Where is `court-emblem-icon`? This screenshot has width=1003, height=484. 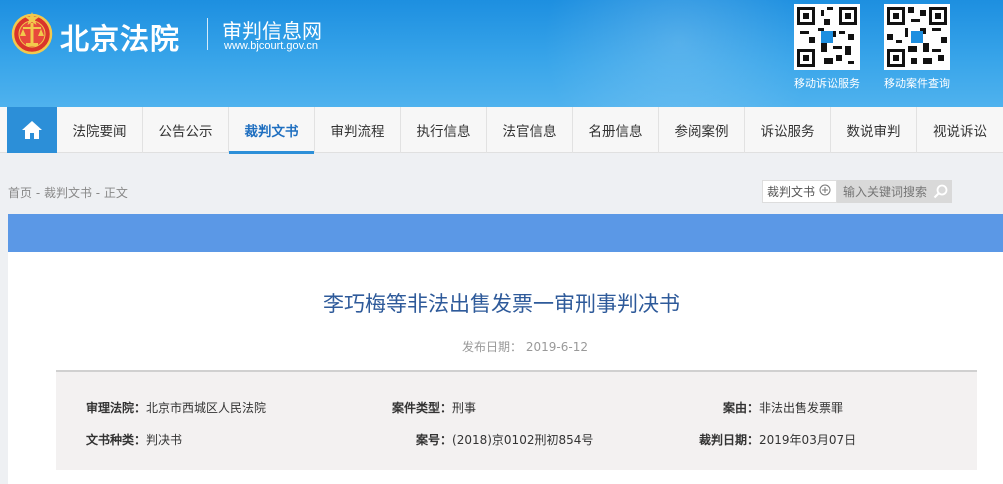
court-emblem-icon is located at coordinates (32, 33).